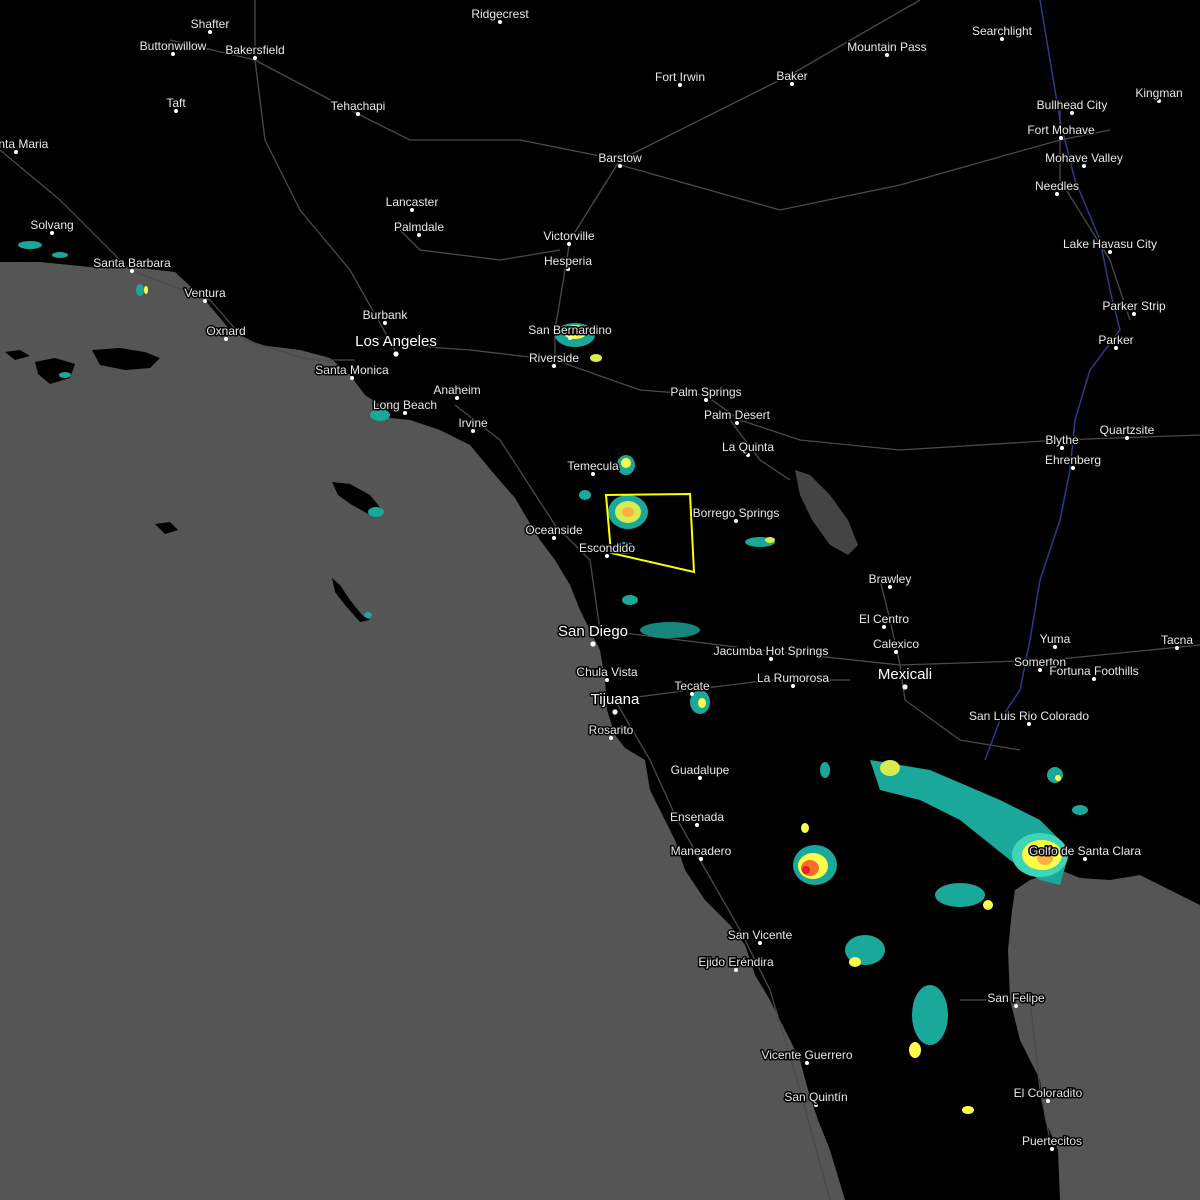 Image resolution: width=1200 pixels, height=1200 pixels. Describe the element at coordinates (680, 77) in the screenshot. I see `city-label: Fort Irwin` at that location.